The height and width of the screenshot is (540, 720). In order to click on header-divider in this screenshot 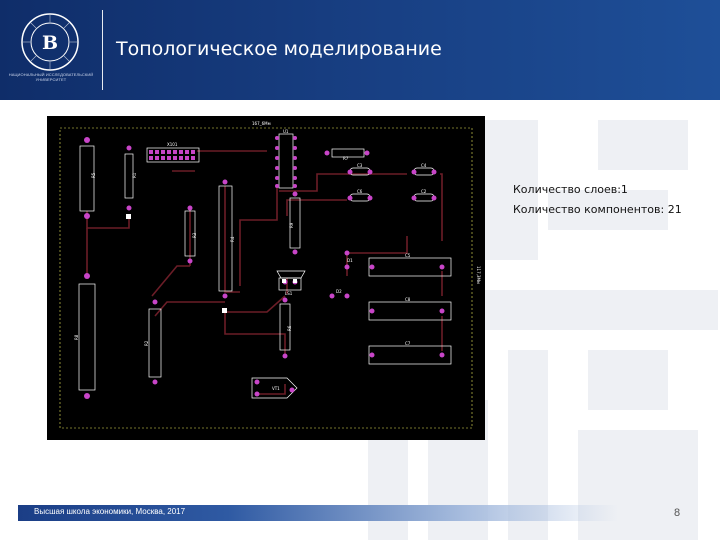, I will do `click(102, 50)`.